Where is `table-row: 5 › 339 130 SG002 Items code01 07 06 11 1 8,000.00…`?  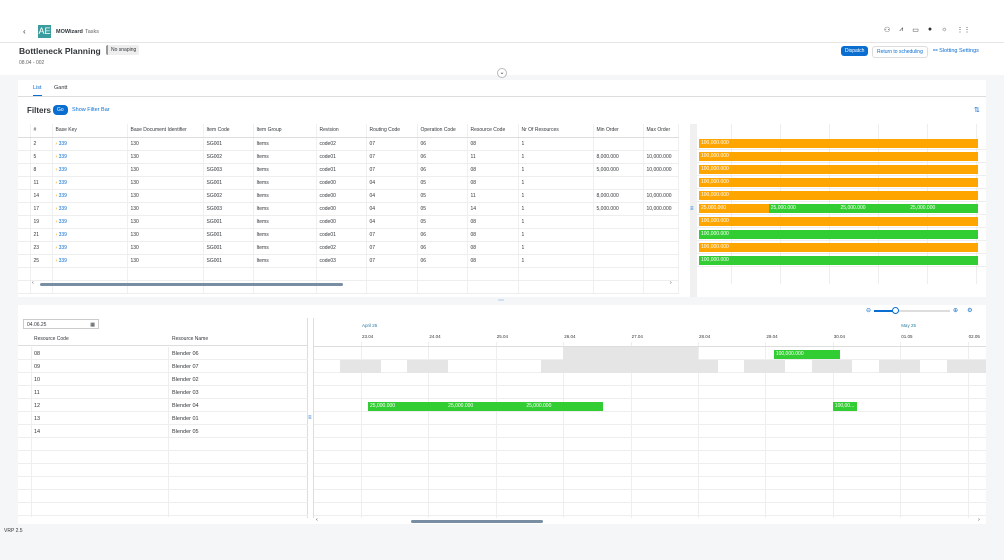 table-row: 5 › 339 130 SG002 Items code01 07 06 11 1 8,000.00… is located at coordinates (348, 157).